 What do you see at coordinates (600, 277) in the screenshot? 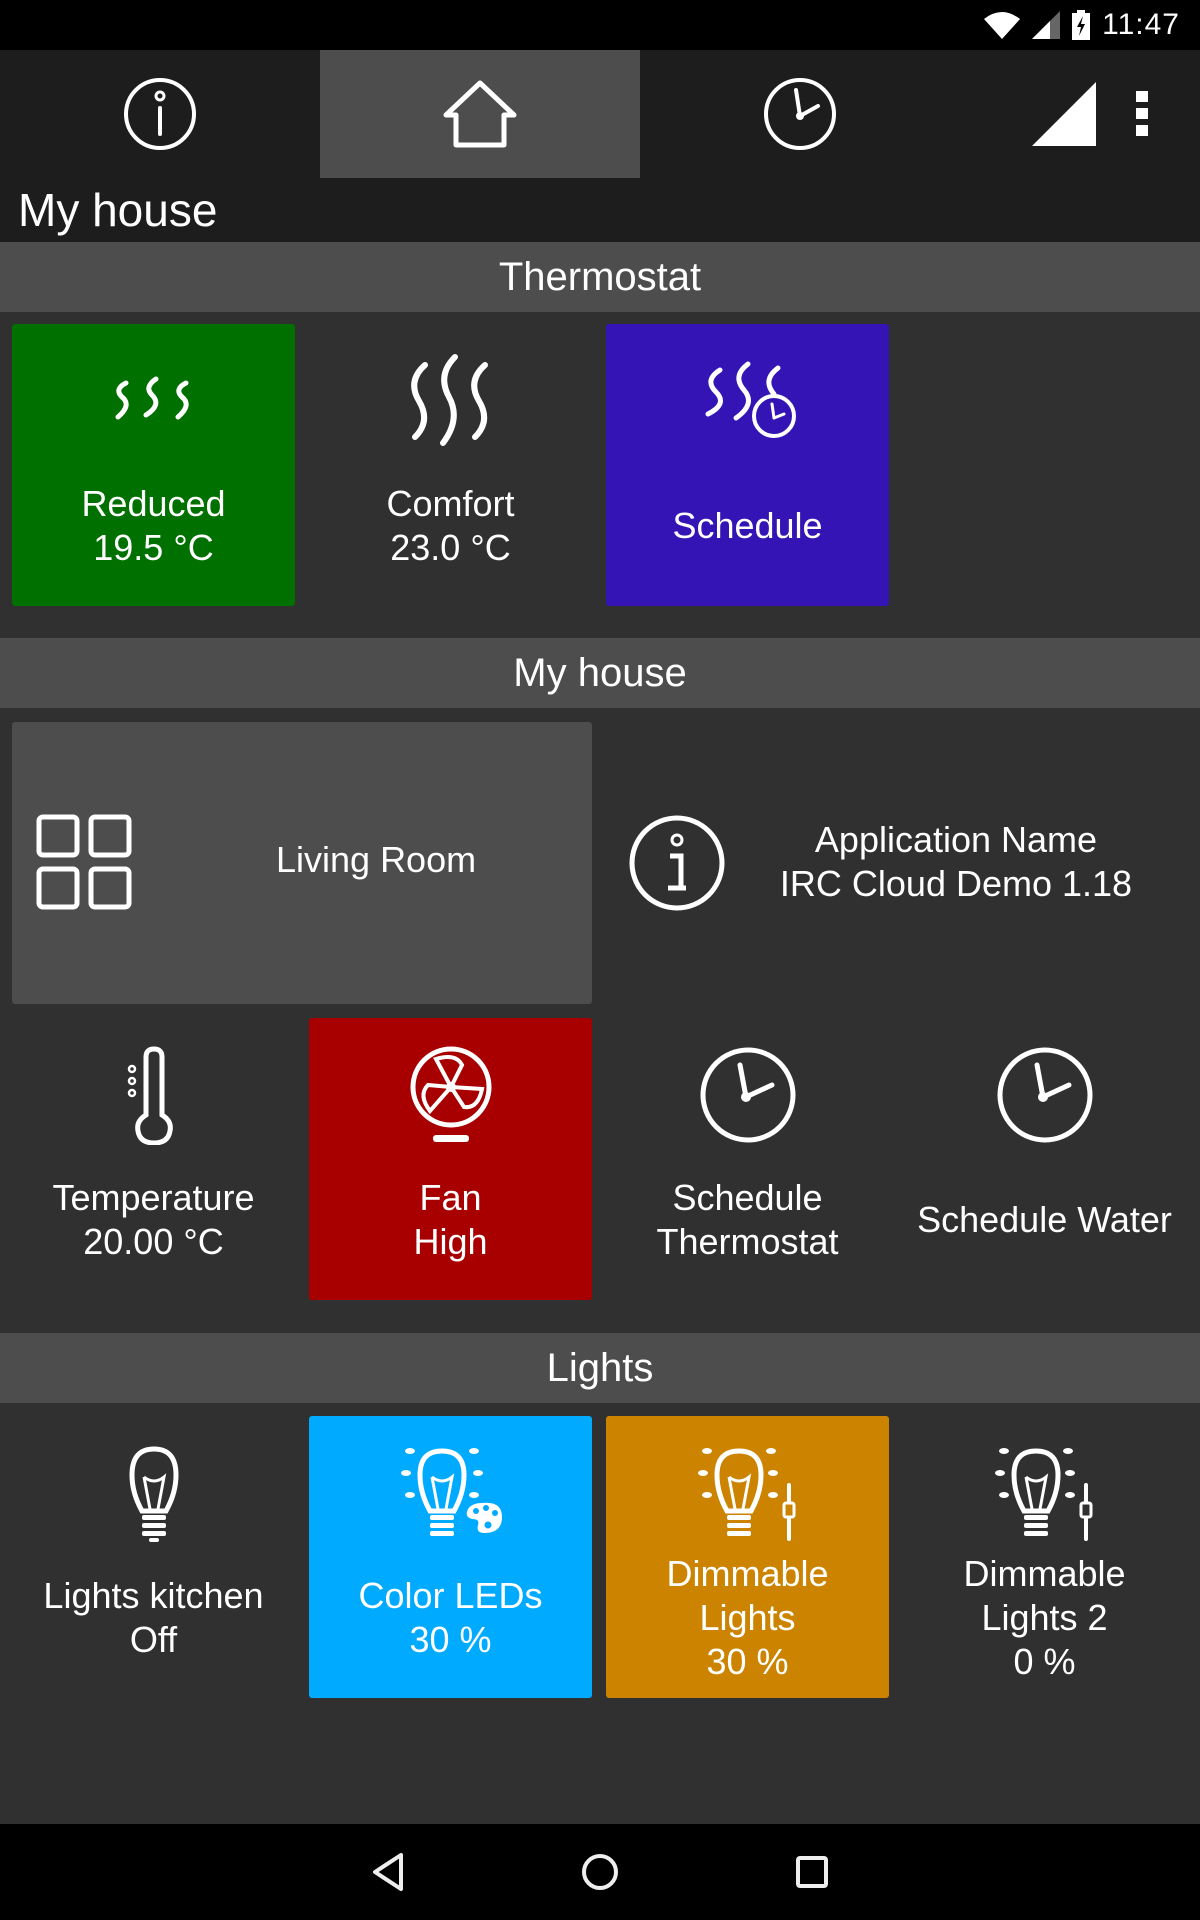
I see `section-header-thermostat: Thermostat` at bounding box center [600, 277].